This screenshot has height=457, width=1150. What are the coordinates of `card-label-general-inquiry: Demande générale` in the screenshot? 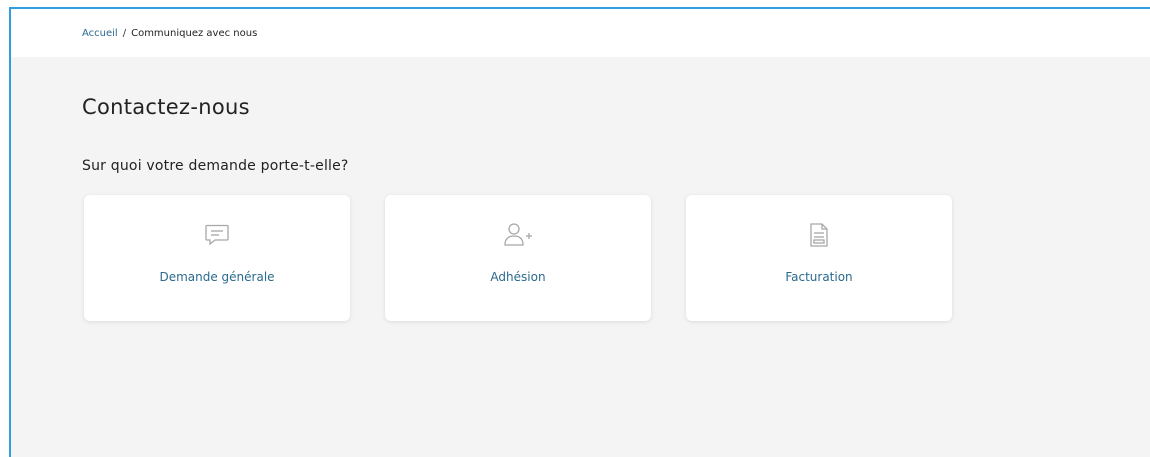 It's located at (217, 277).